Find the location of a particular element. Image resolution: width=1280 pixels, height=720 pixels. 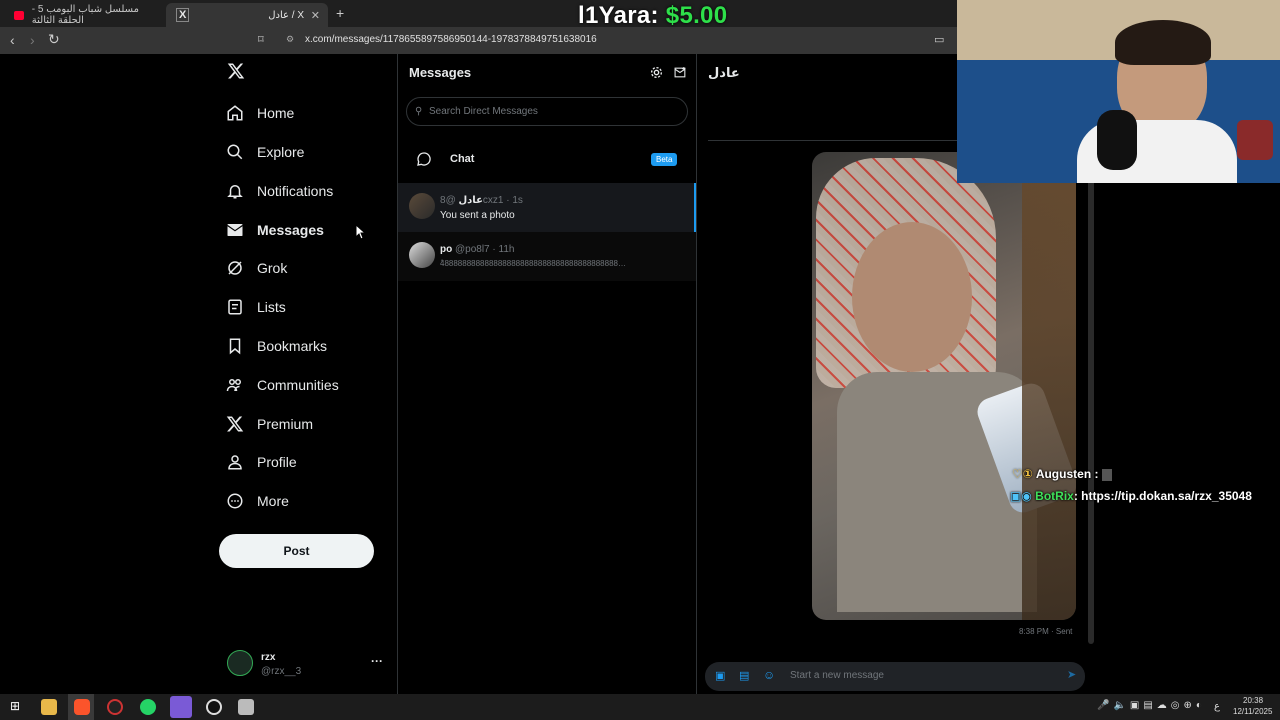

overlay-chat-line: ♡① Augusten : is located at coordinates (1062, 474).